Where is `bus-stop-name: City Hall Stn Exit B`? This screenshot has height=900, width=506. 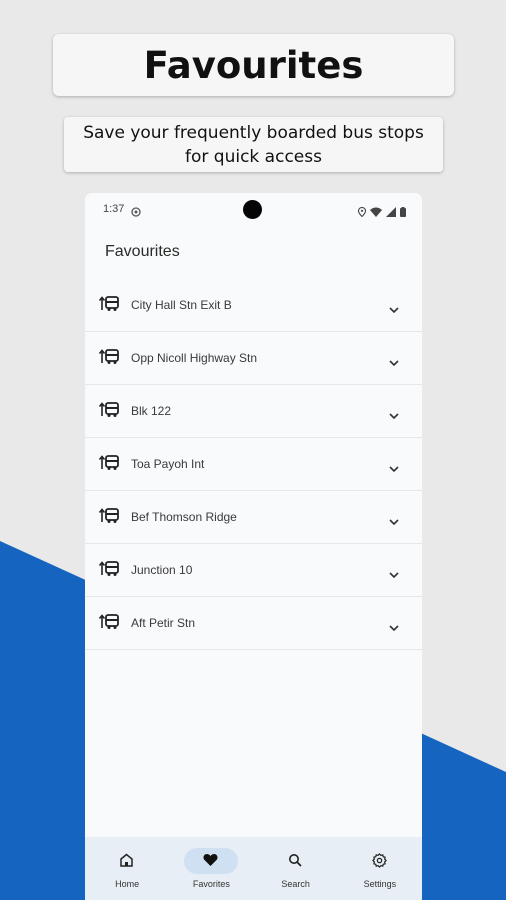 bus-stop-name: City Hall Stn Exit B is located at coordinates (181, 305).